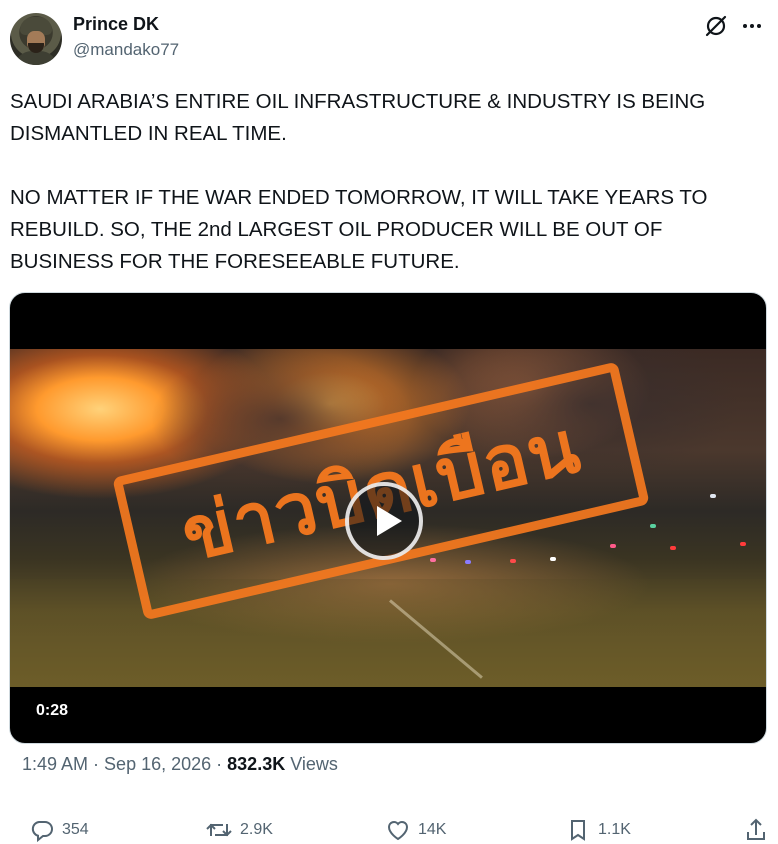  What do you see at coordinates (75, 829) in the screenshot?
I see `reply-count: 354` at bounding box center [75, 829].